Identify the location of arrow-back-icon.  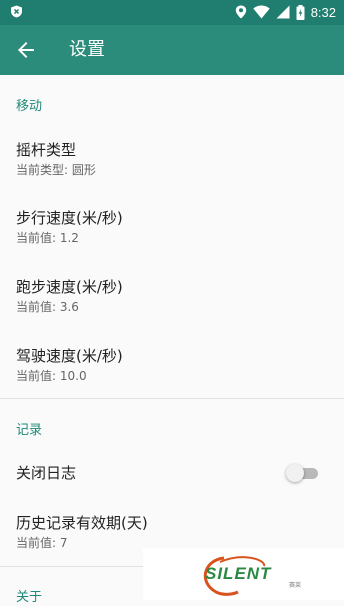
(26, 50).